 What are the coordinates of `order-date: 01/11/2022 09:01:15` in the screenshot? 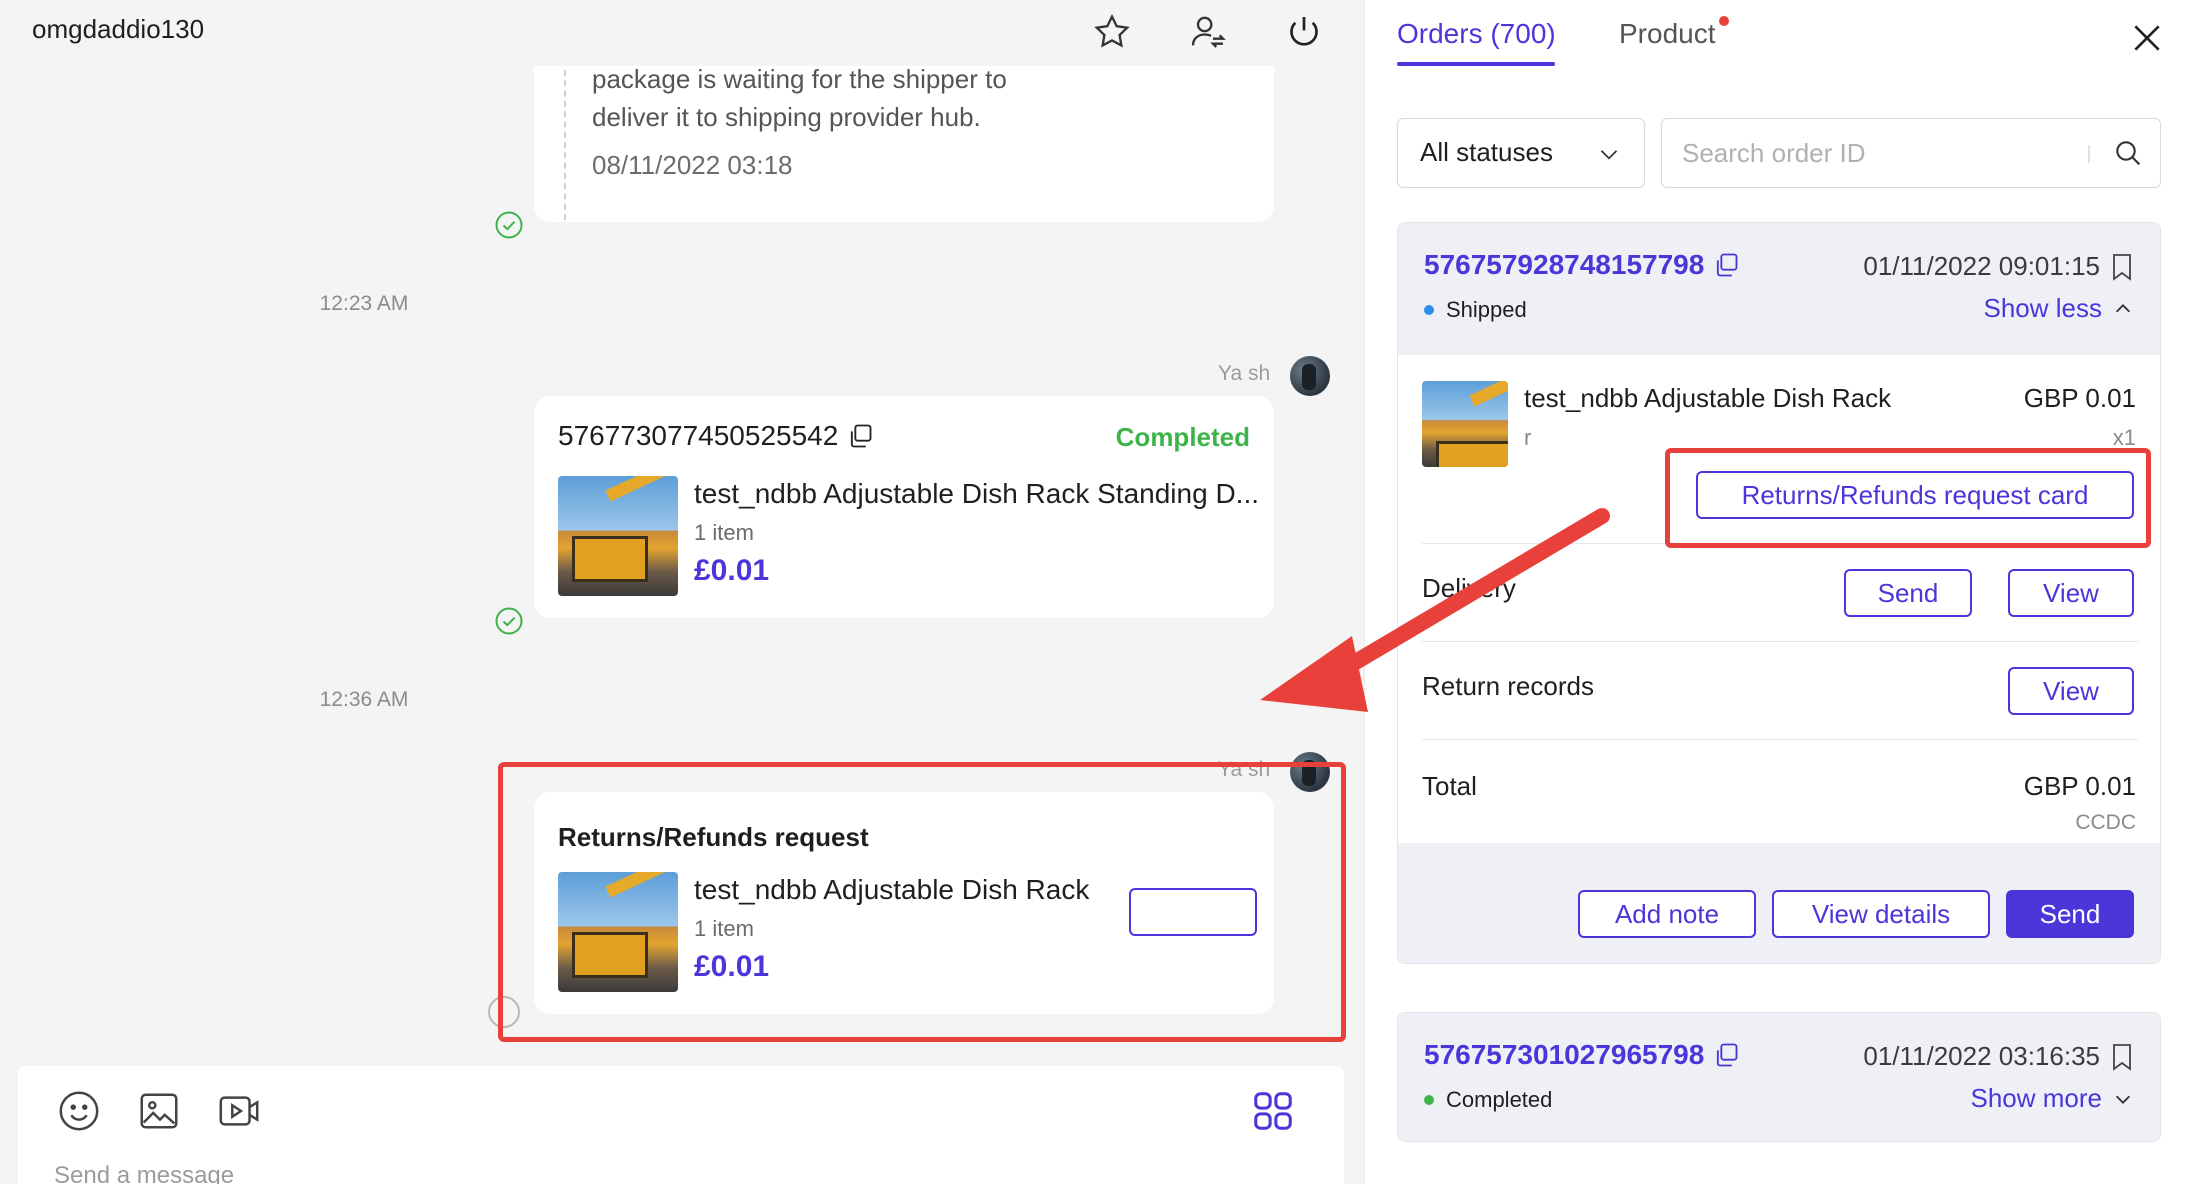 It's located at (1981, 266).